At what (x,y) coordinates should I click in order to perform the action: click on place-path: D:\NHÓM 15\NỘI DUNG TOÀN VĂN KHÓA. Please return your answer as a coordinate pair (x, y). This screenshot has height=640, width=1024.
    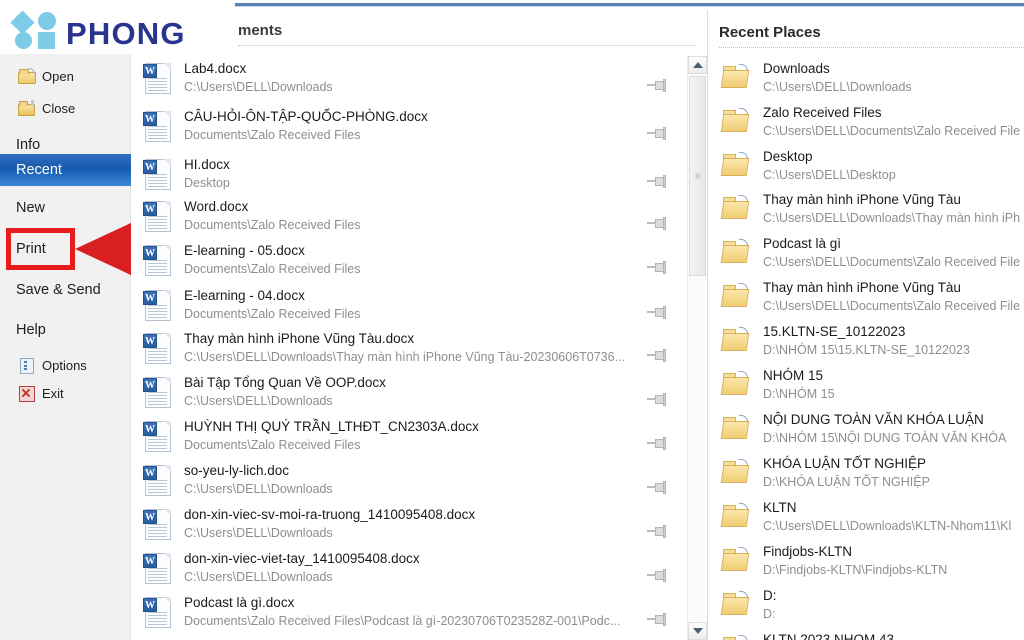
    Looking at the image, I should click on (885, 438).